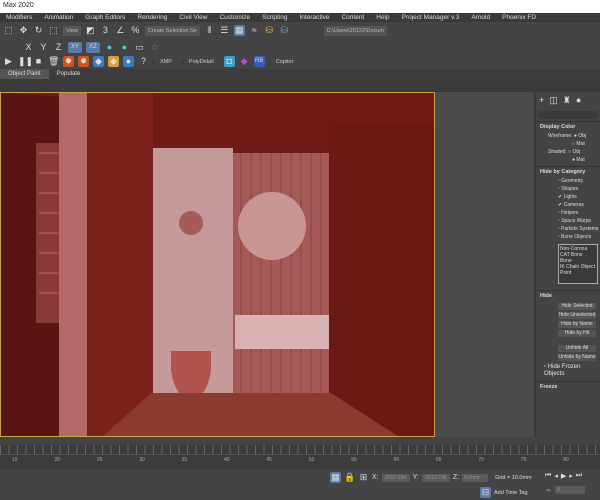 The height and width of the screenshot is (500, 600). Describe the element at coordinates (200, 61) in the screenshot. I see `polydetail-button: PolyDetail` at that location.